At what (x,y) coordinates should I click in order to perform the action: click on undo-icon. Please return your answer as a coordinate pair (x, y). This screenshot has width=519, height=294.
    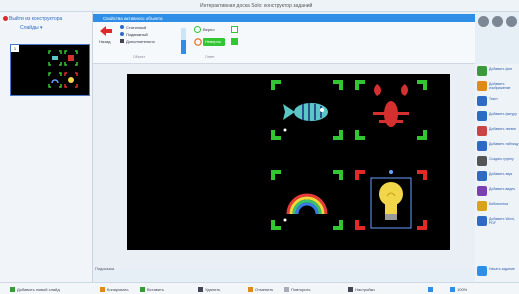
    Looking at the image, I should click on (250, 289).